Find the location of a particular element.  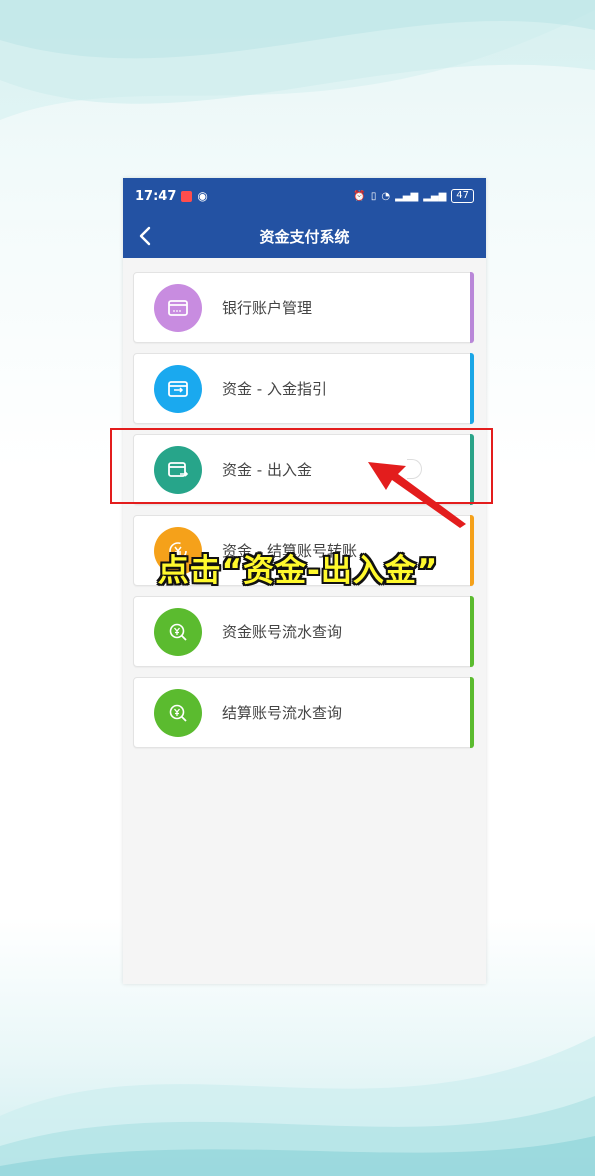

signal-icon: ▂▄▆ is located at coordinates (407, 196).